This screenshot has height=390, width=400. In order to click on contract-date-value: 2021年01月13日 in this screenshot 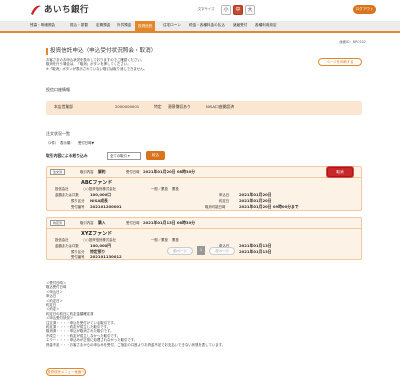, I will do `click(255, 251)`.